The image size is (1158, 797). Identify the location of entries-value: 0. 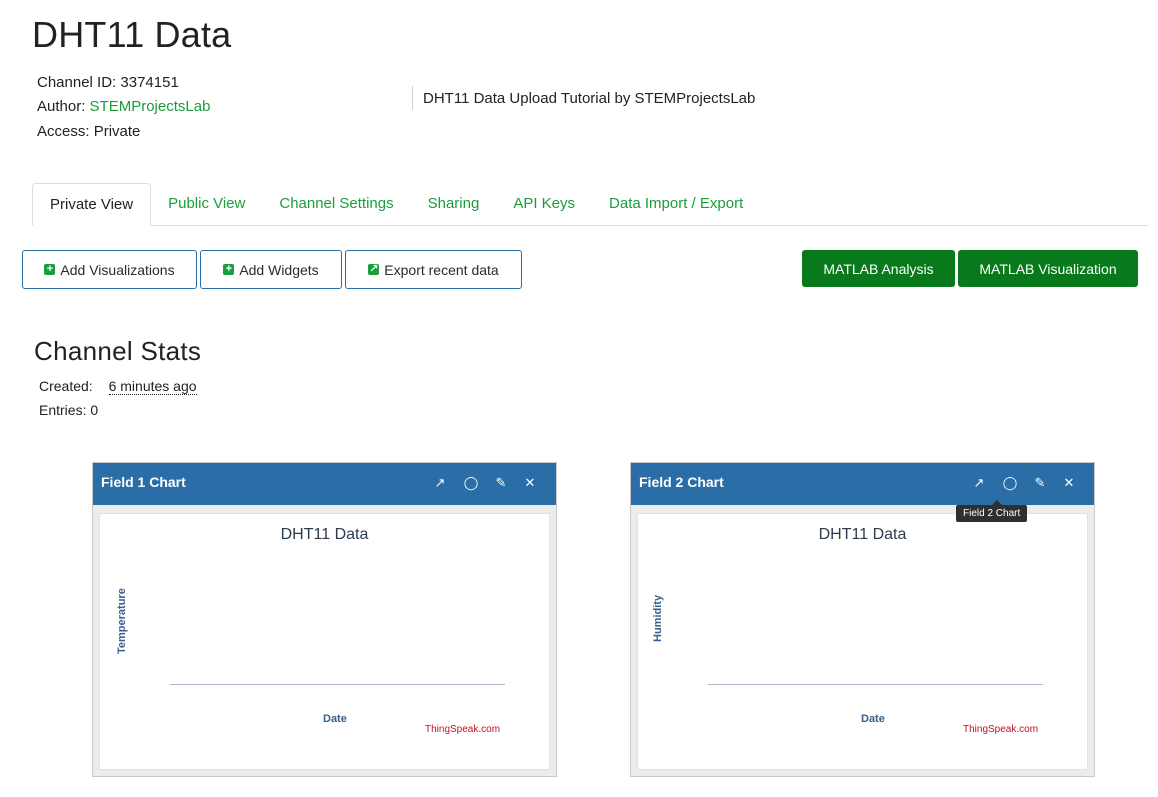
(94, 410).